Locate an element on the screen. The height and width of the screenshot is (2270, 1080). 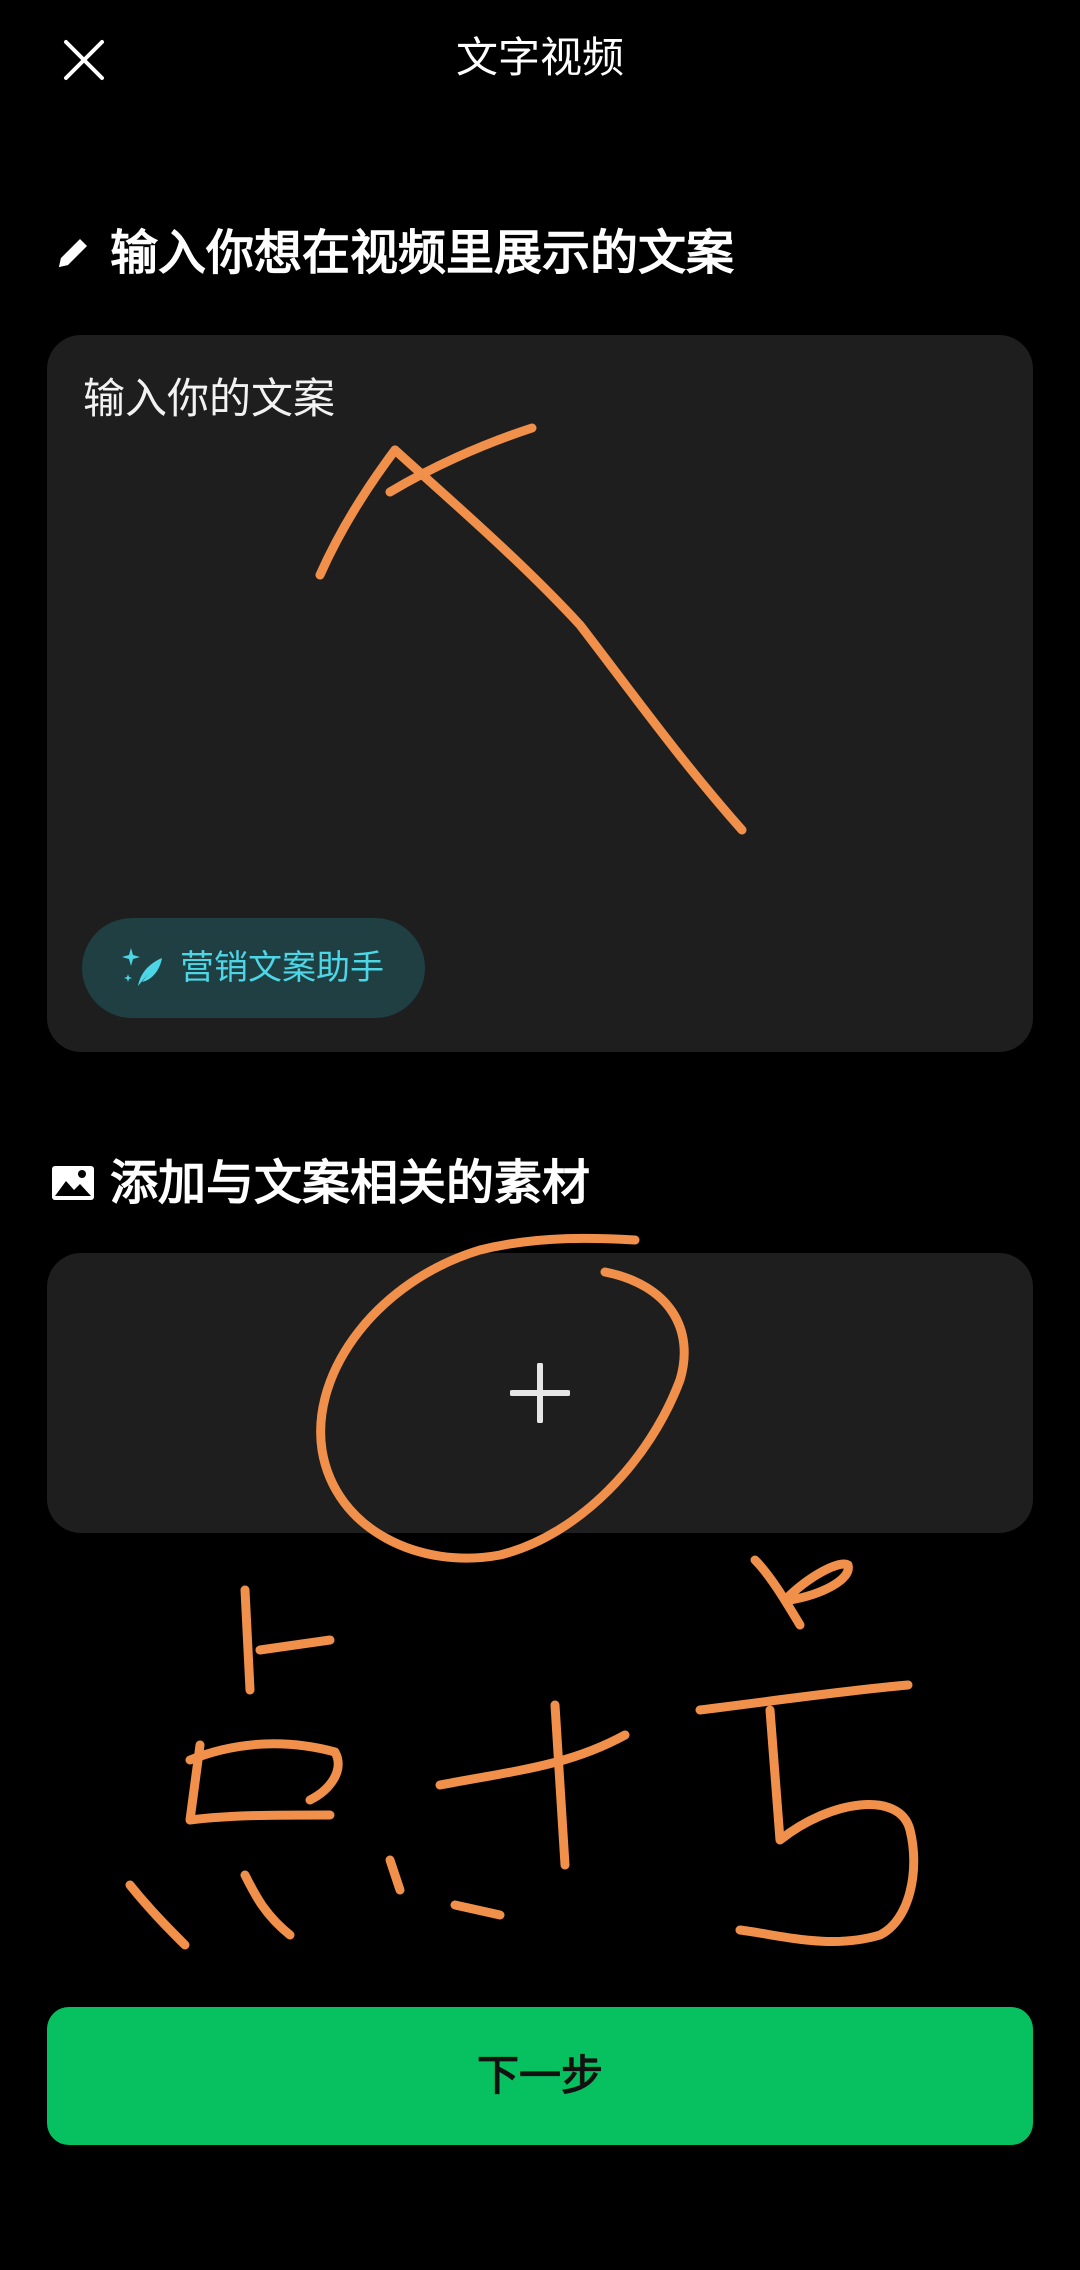
top-bar: 文字视频 is located at coordinates (540, 60).